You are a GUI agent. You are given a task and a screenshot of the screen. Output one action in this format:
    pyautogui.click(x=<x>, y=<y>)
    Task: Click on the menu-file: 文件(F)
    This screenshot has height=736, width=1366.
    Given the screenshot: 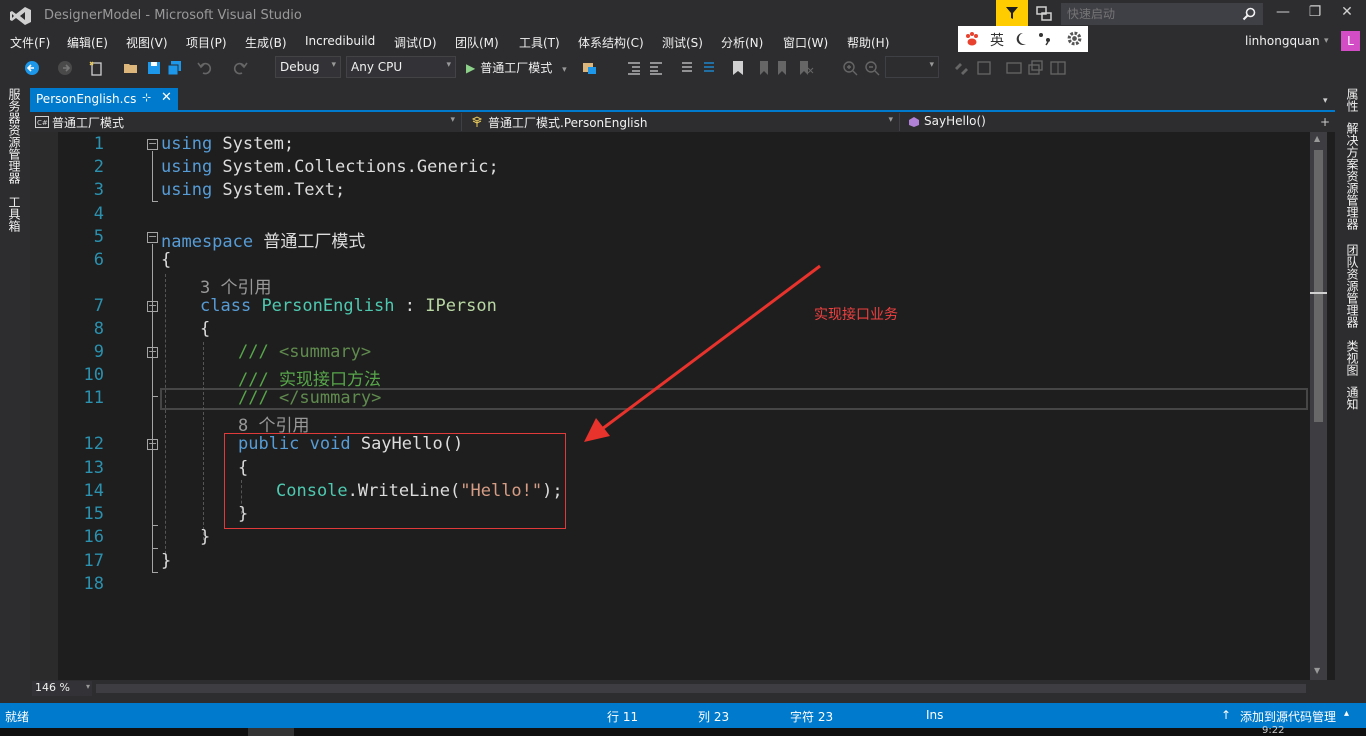 What is the action you would take?
    pyautogui.click(x=30, y=42)
    